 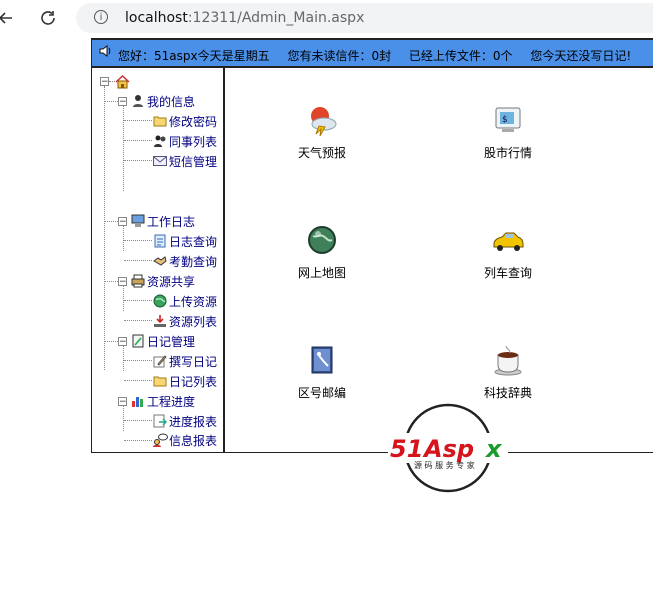 I want to click on phone-book-icon, so click(x=322, y=360).